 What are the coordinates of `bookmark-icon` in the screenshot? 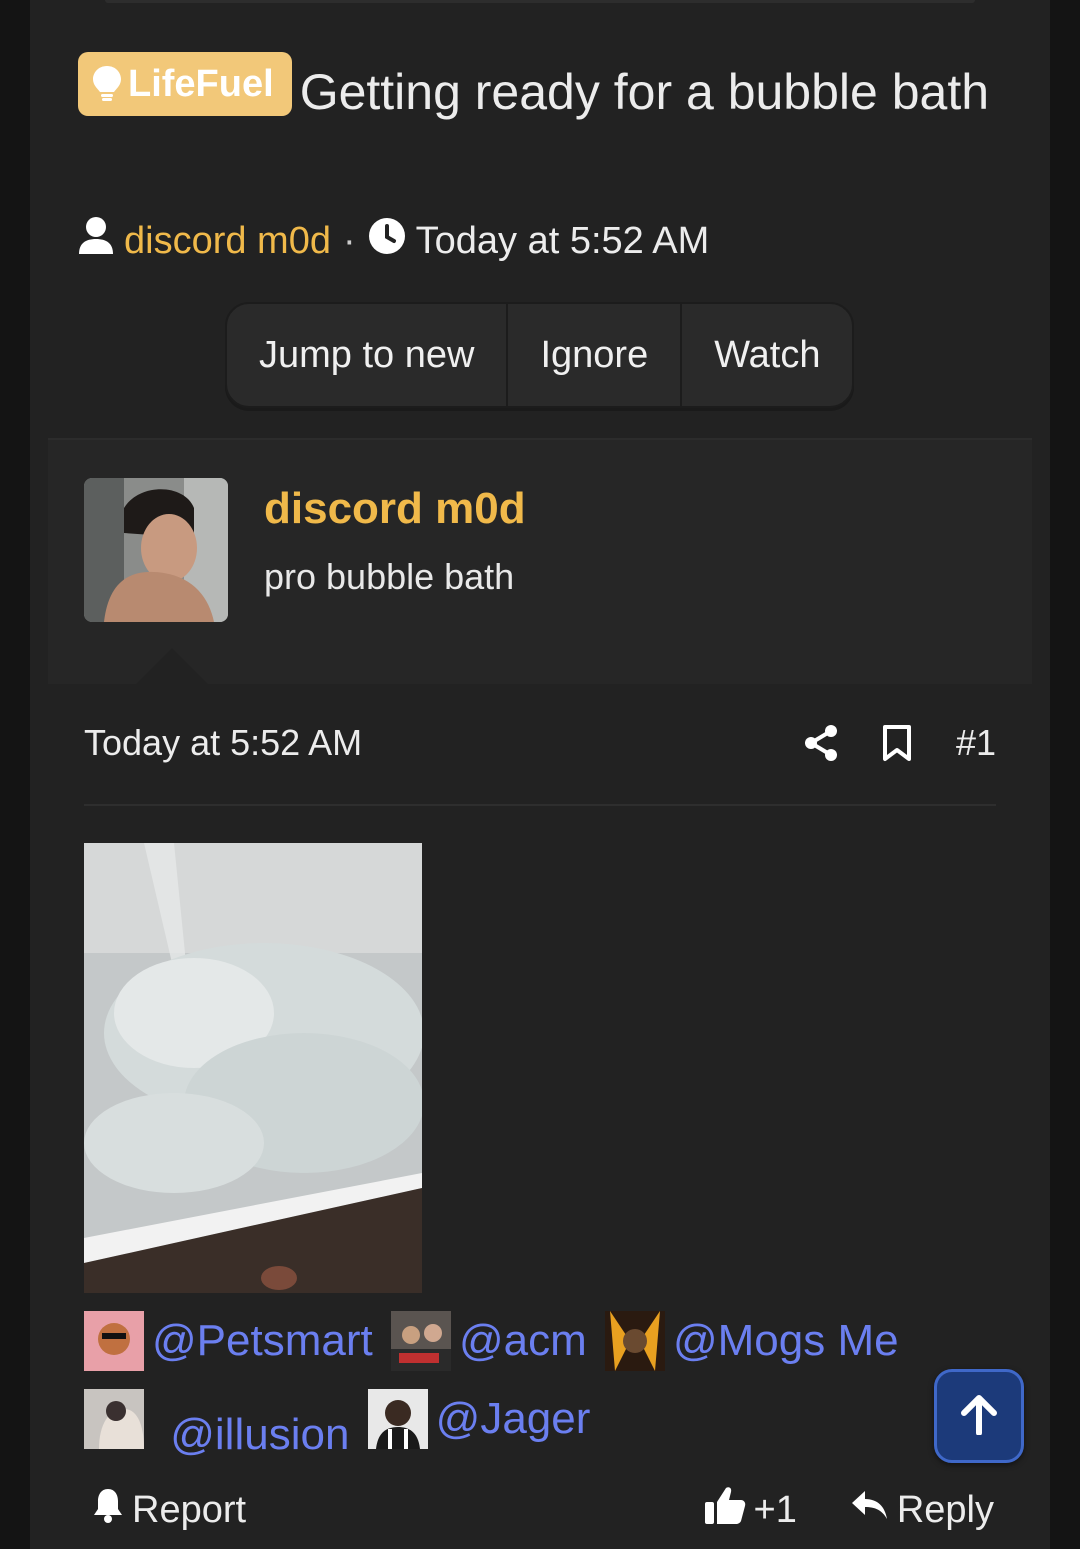 It's located at (897, 743).